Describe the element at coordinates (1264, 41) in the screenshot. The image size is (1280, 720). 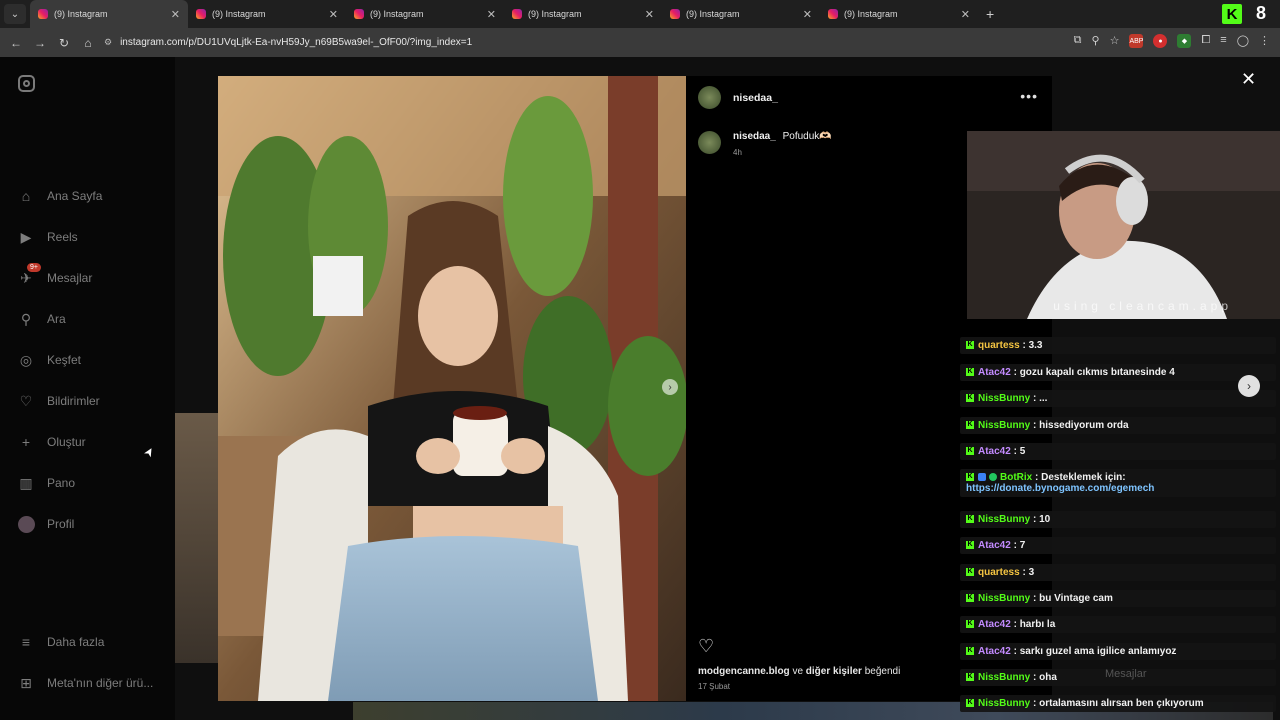
I see `browser-menu-icon: ⋮` at that location.